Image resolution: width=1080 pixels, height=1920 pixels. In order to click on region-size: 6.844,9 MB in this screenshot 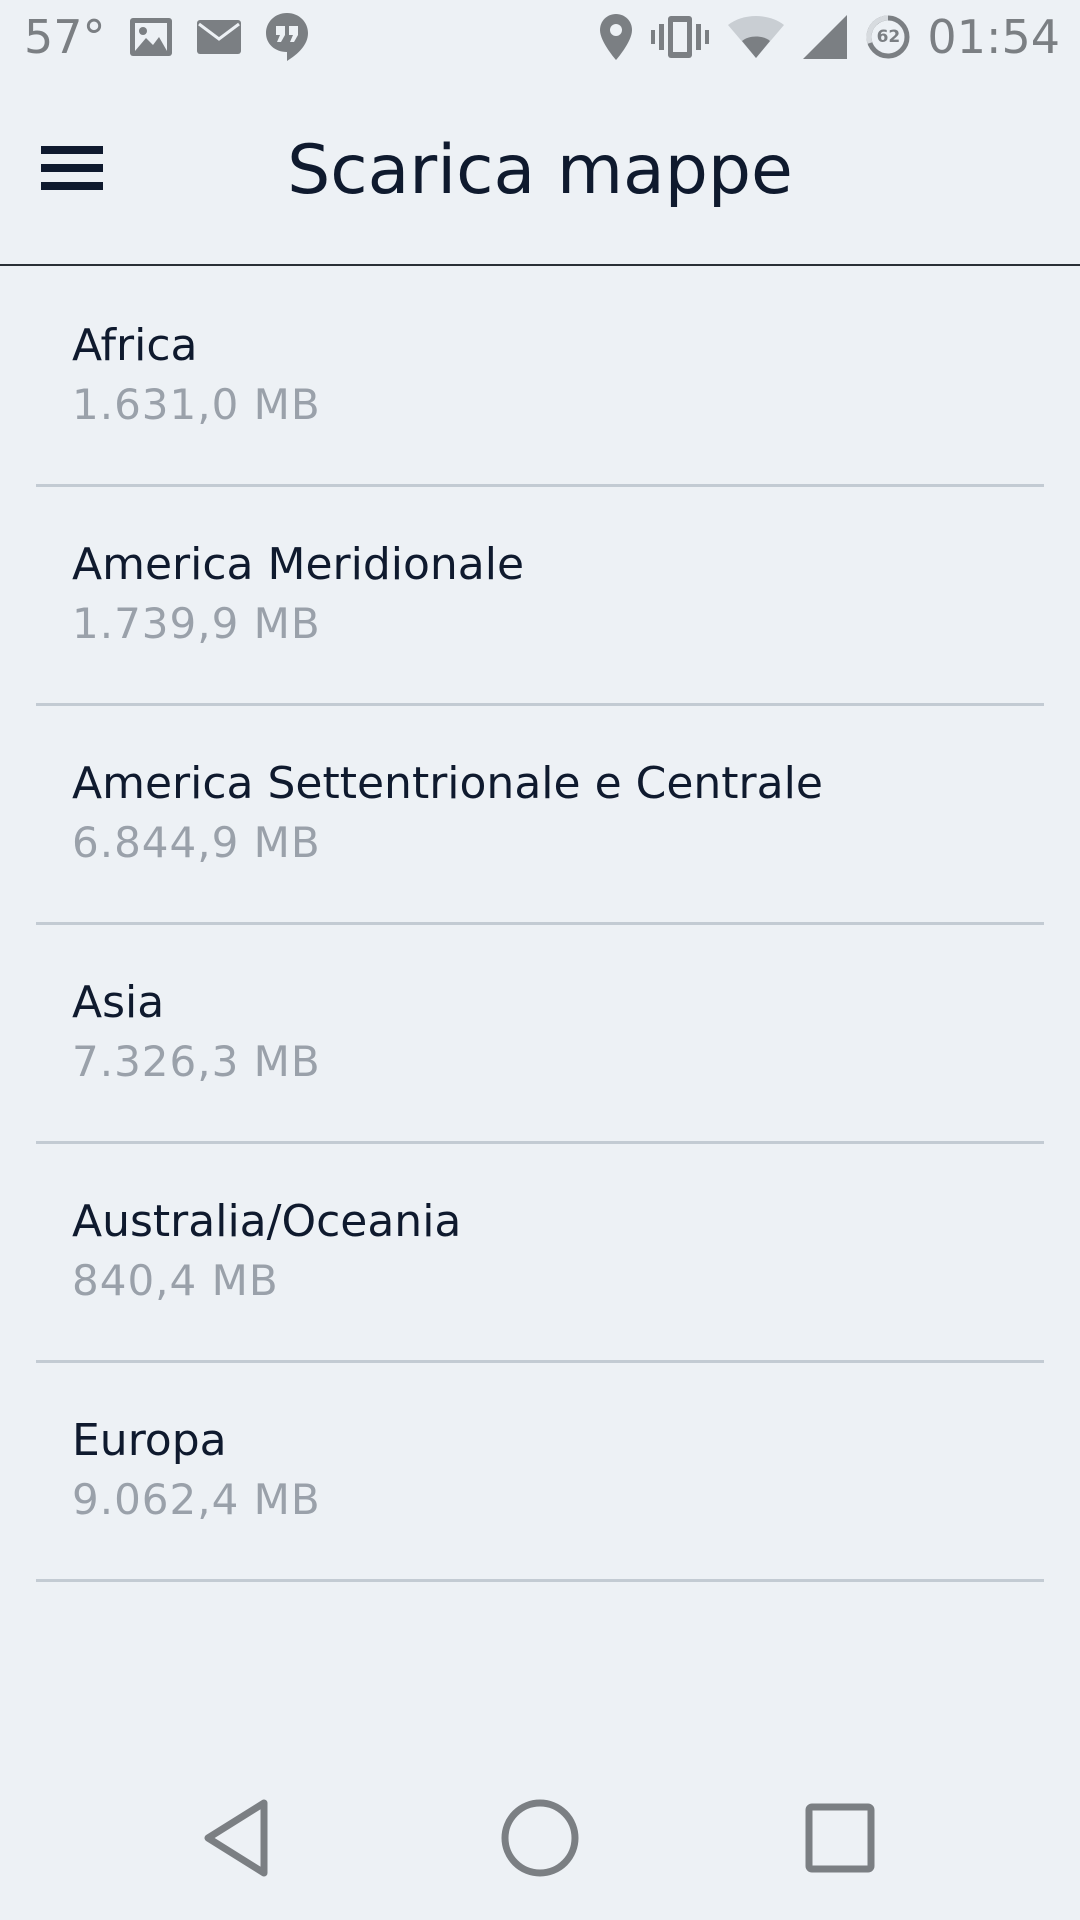, I will do `click(196, 842)`.